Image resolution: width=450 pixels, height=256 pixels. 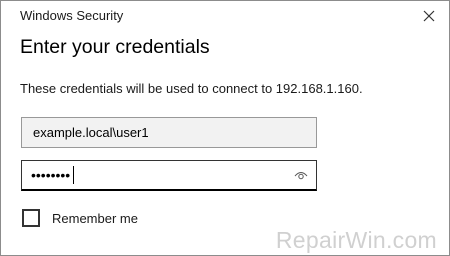 I want to click on title-bar: Windows Security, so click(x=225, y=16).